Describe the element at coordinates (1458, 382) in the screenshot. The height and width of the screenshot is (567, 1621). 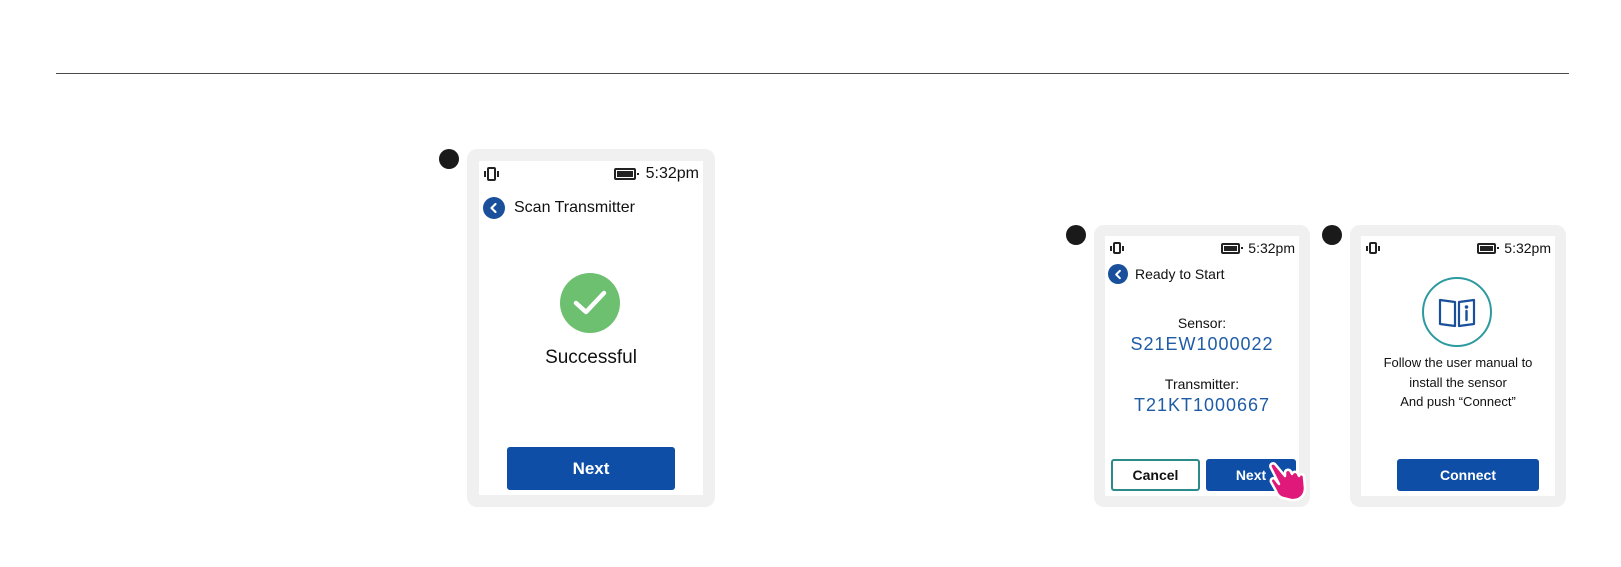
I see `instruction-line-2: install the sensor` at that location.